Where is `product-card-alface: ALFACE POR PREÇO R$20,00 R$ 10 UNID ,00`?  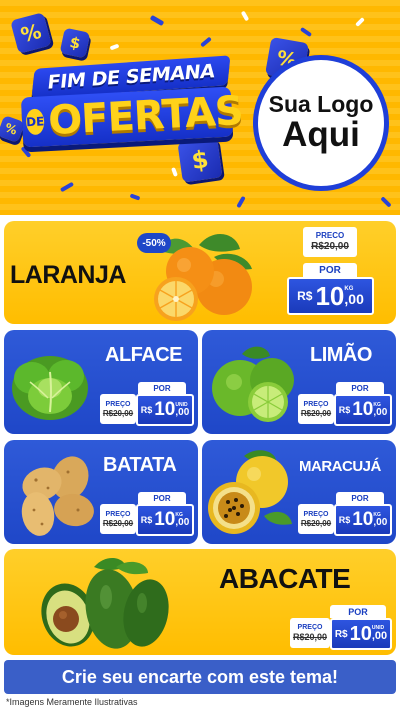 product-card-alface: ALFACE POR PREÇO R$20,00 R$ 10 UNID ,00 is located at coordinates (101, 382).